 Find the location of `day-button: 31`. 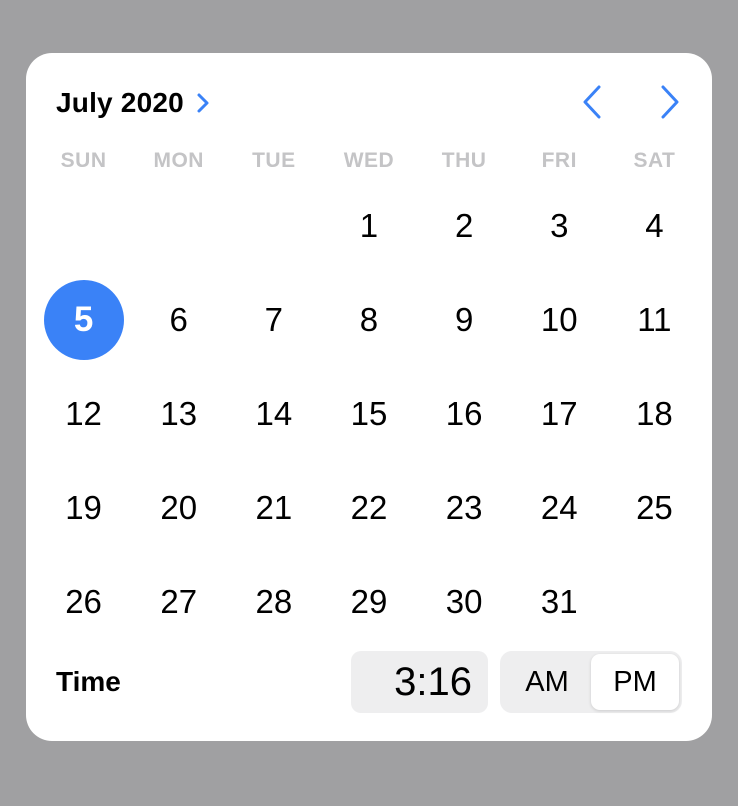

day-button: 31 is located at coordinates (559, 602).